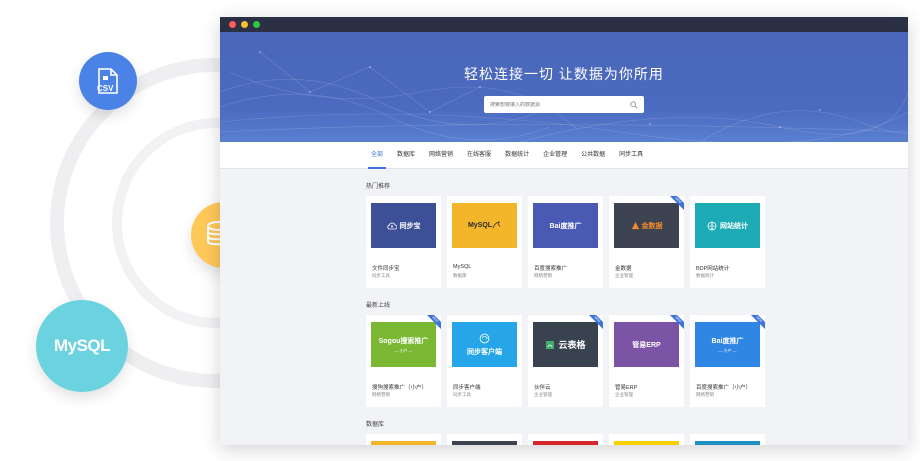  Describe the element at coordinates (705, 275) in the screenshot. I see `card-category: 数据统计` at that location.